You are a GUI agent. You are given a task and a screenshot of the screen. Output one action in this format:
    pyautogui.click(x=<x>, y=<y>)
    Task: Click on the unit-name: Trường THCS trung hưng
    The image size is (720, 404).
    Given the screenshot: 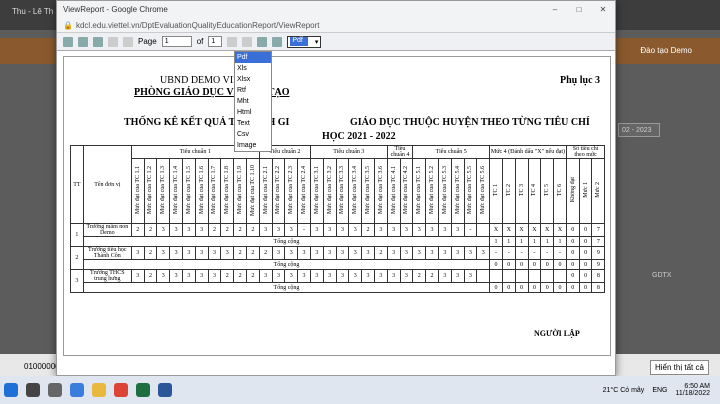 What is the action you would take?
    pyautogui.click(x=107, y=276)
    